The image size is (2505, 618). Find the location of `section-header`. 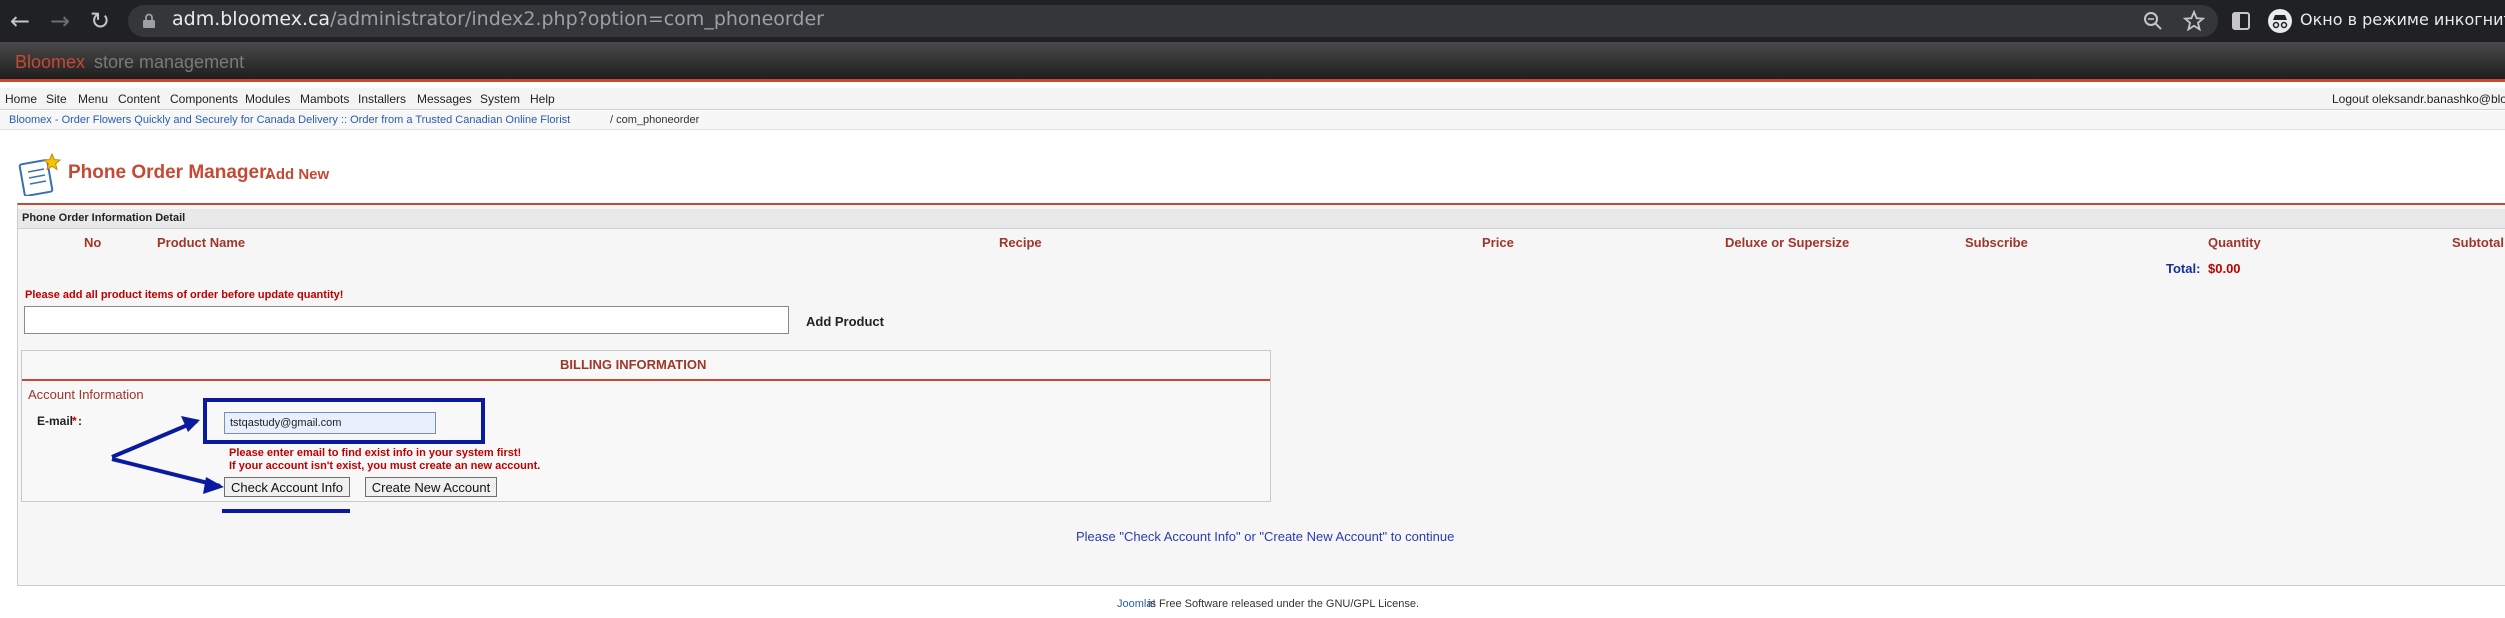

section-header is located at coordinates (1261, 219).